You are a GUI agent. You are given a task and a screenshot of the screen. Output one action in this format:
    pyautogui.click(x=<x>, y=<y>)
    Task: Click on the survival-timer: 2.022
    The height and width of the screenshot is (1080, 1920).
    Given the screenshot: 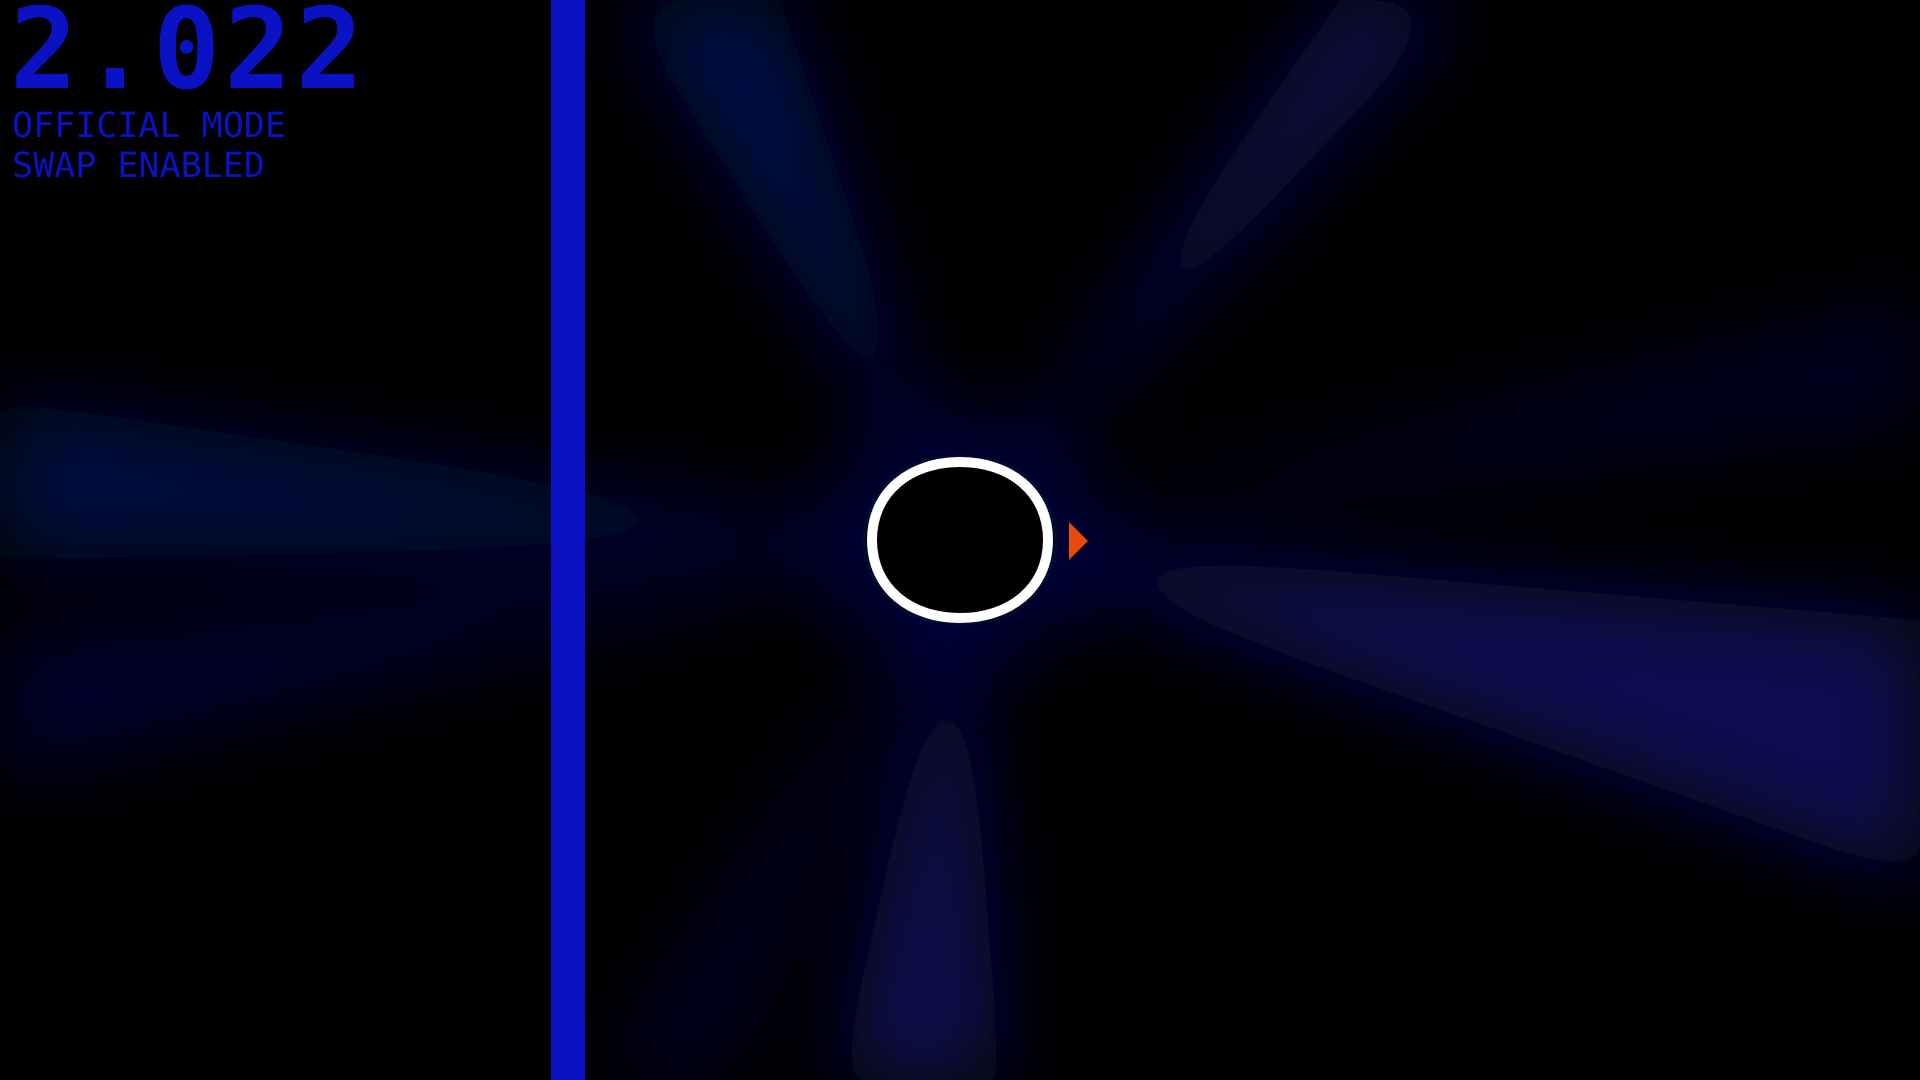 What is the action you would take?
    pyautogui.click(x=189, y=57)
    